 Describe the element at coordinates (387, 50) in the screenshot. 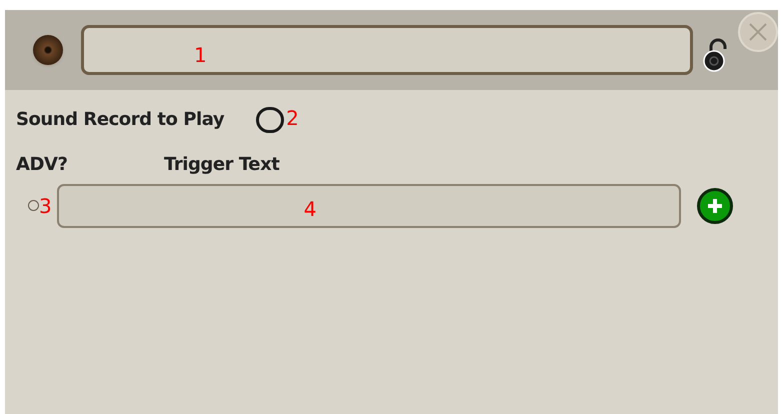

I see `name-field: 1` at that location.